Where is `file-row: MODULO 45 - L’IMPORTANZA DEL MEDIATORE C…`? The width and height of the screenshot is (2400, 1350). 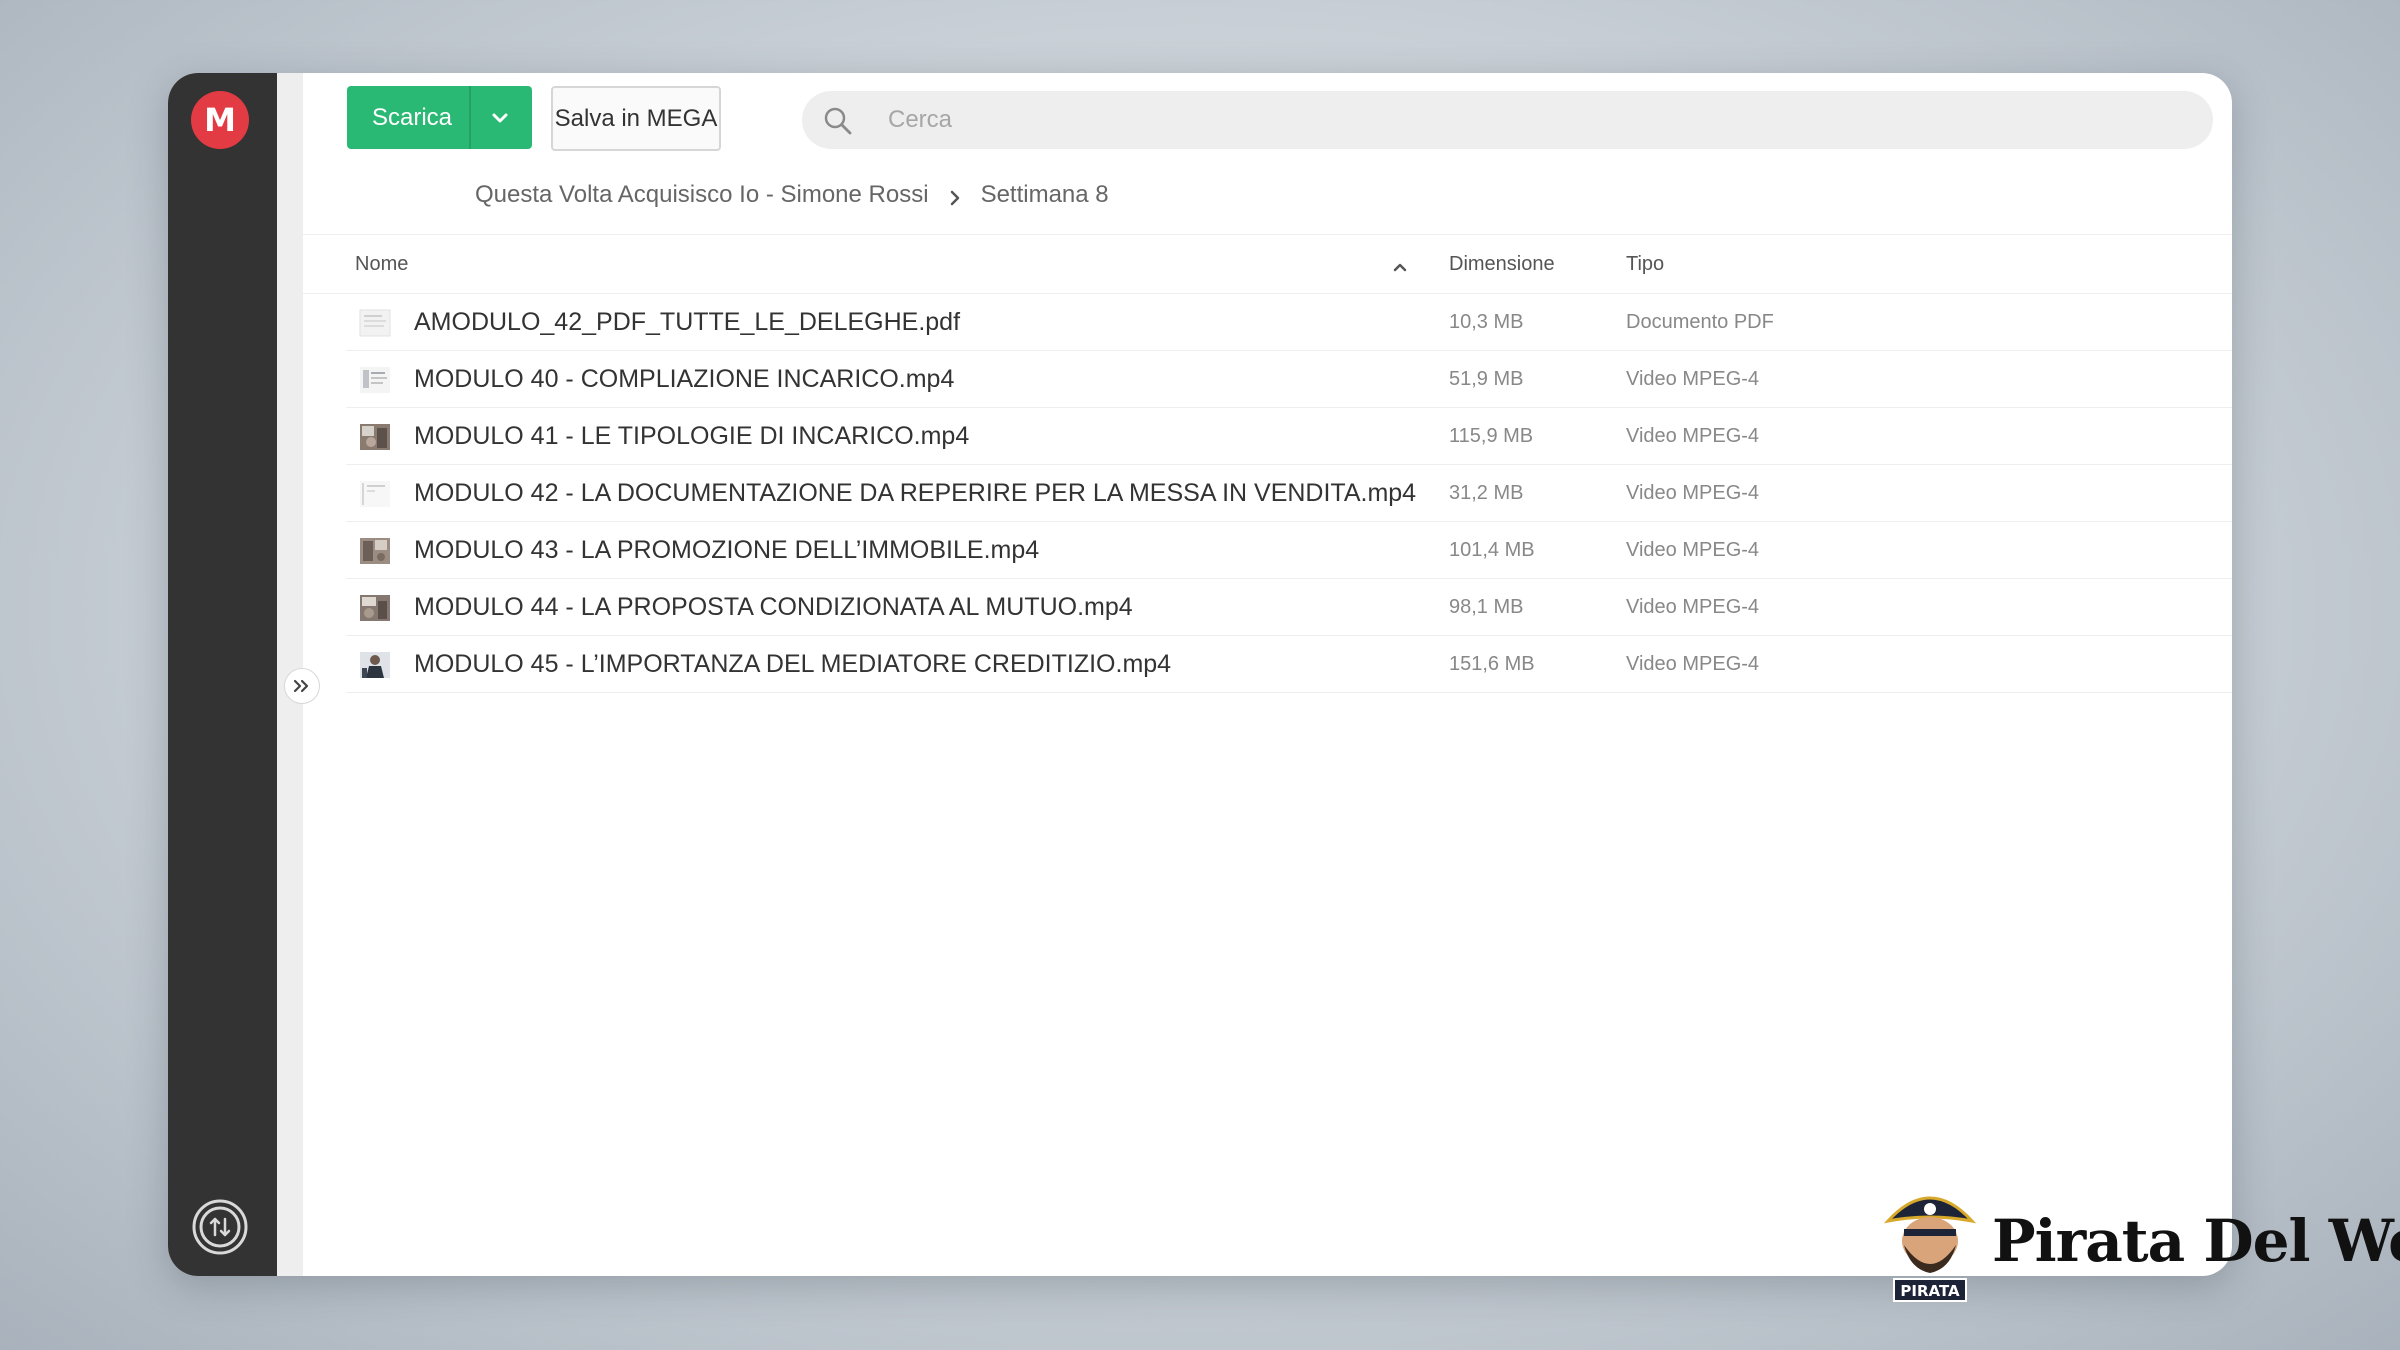 file-row: MODULO 45 - L’IMPORTANZA DEL MEDIATORE C… is located at coordinates (1289, 664).